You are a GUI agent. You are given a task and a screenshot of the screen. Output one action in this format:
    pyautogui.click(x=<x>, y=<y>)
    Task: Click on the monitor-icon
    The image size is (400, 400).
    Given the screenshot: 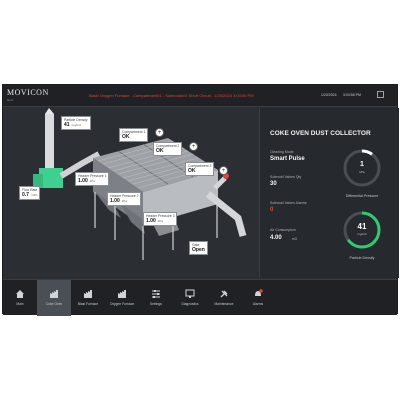 What is the action you would take?
    pyautogui.click(x=190, y=292)
    